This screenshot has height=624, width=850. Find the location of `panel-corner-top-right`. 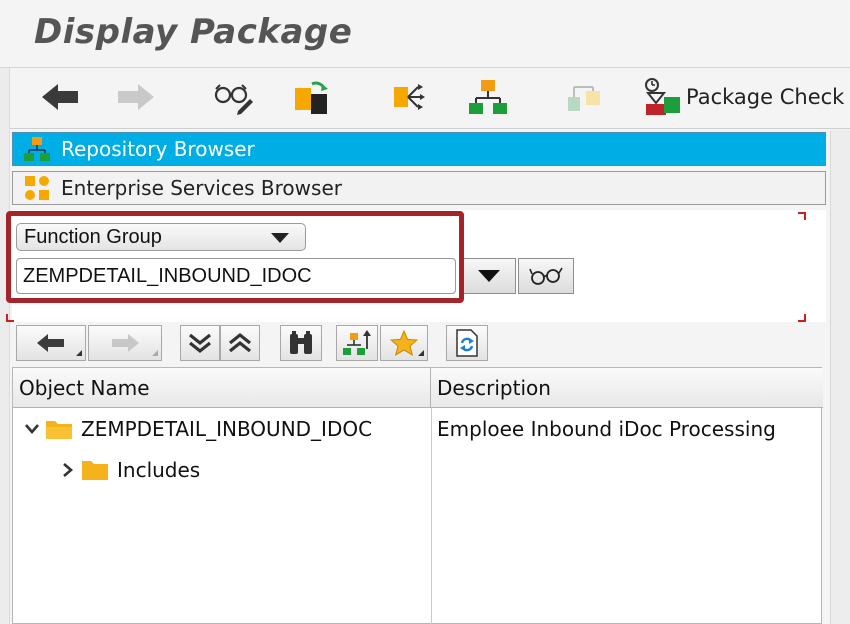

panel-corner-top-right is located at coordinates (802, 216).